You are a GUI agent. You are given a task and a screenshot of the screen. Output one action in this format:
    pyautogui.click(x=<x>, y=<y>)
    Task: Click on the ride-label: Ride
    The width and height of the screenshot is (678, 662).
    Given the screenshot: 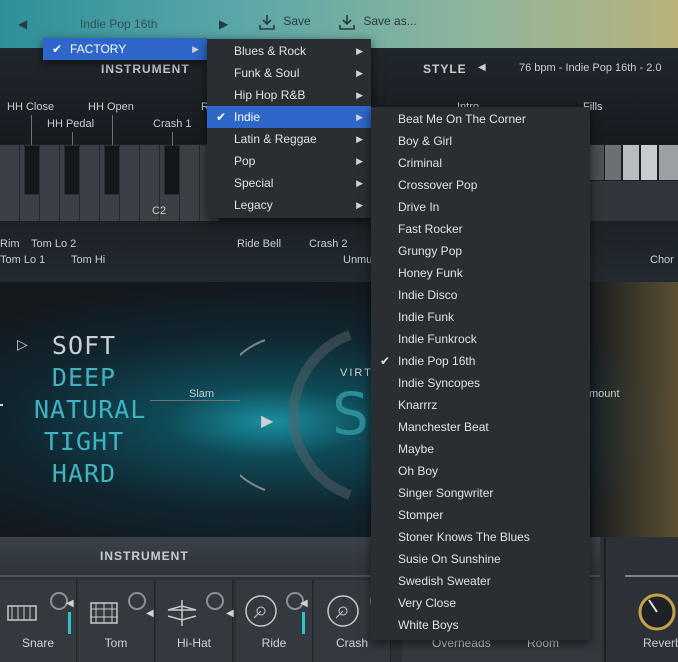 What is the action you would take?
    pyautogui.click(x=274, y=643)
    